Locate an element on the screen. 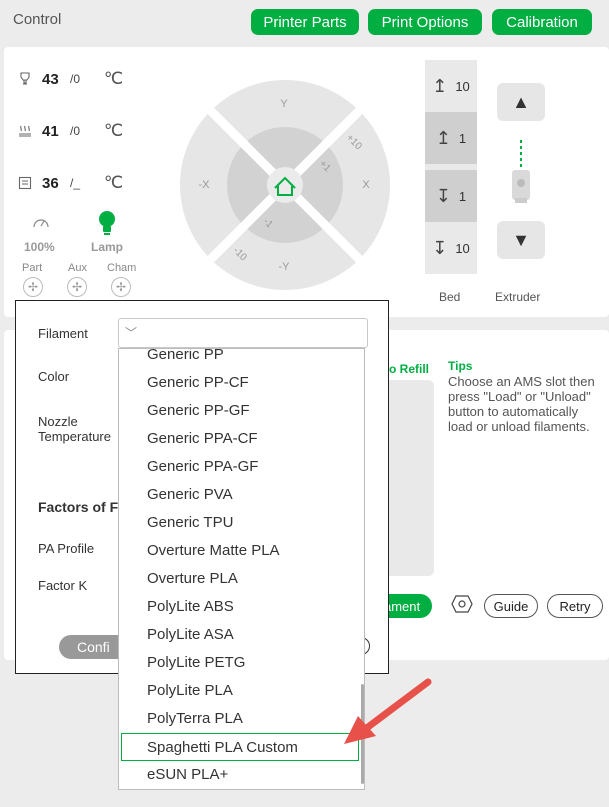  dropdown-item: PolyLite PETG is located at coordinates (239, 663).